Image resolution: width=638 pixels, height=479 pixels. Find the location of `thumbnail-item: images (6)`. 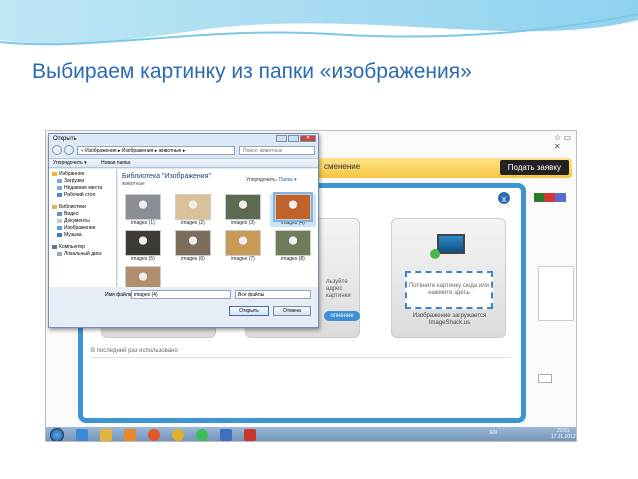

thumbnail-item: images (6) is located at coordinates (193, 246).